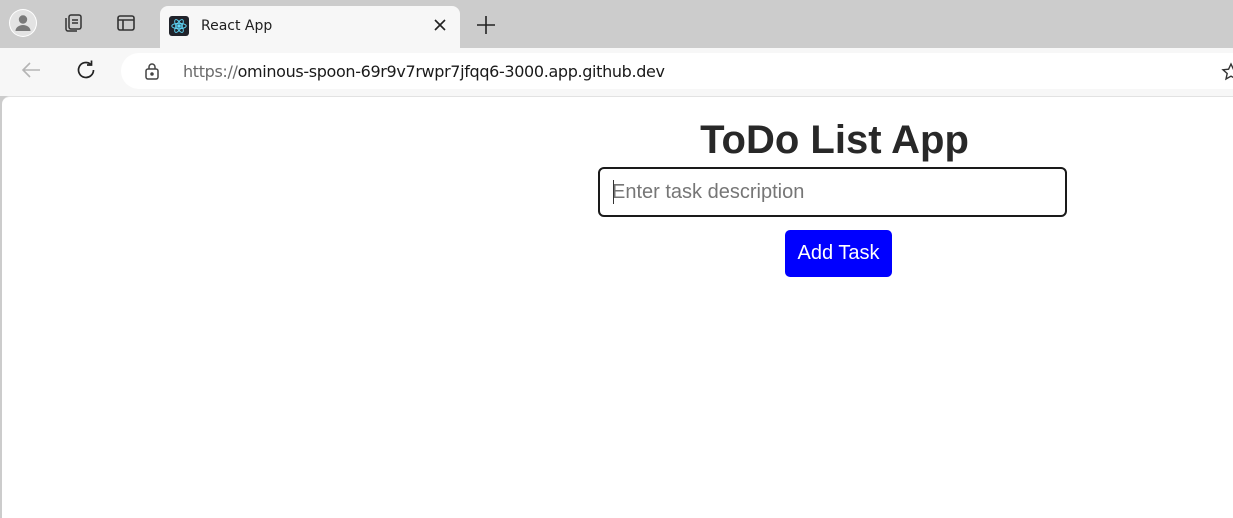  What do you see at coordinates (152, 71) in the screenshot?
I see `lock-icon` at bounding box center [152, 71].